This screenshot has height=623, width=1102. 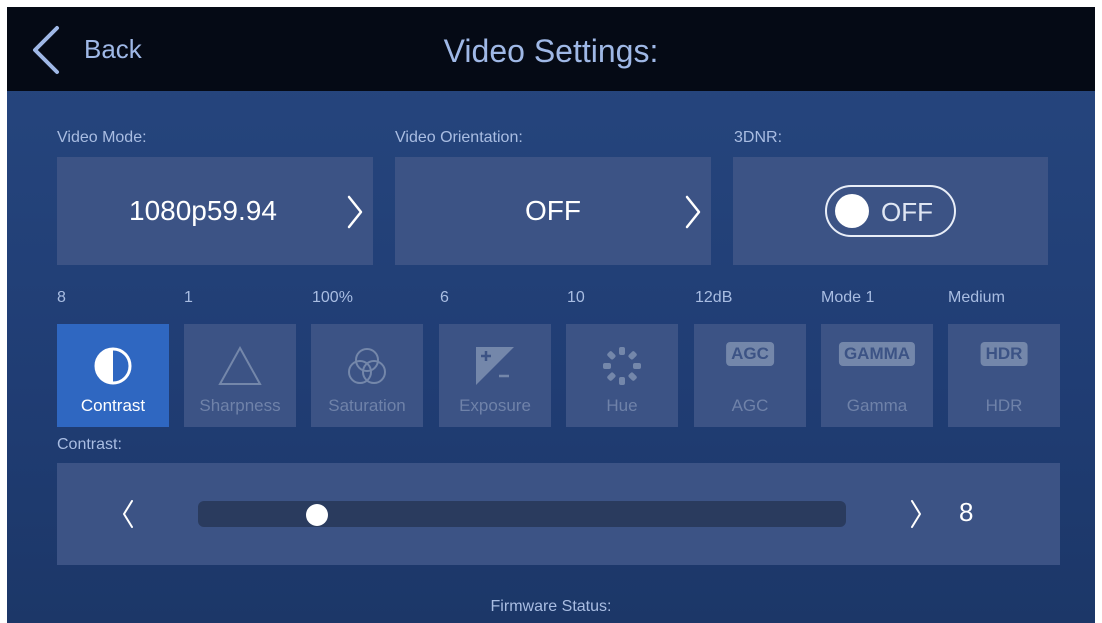 I want to click on increase-chevron-icon, so click(x=916, y=514).